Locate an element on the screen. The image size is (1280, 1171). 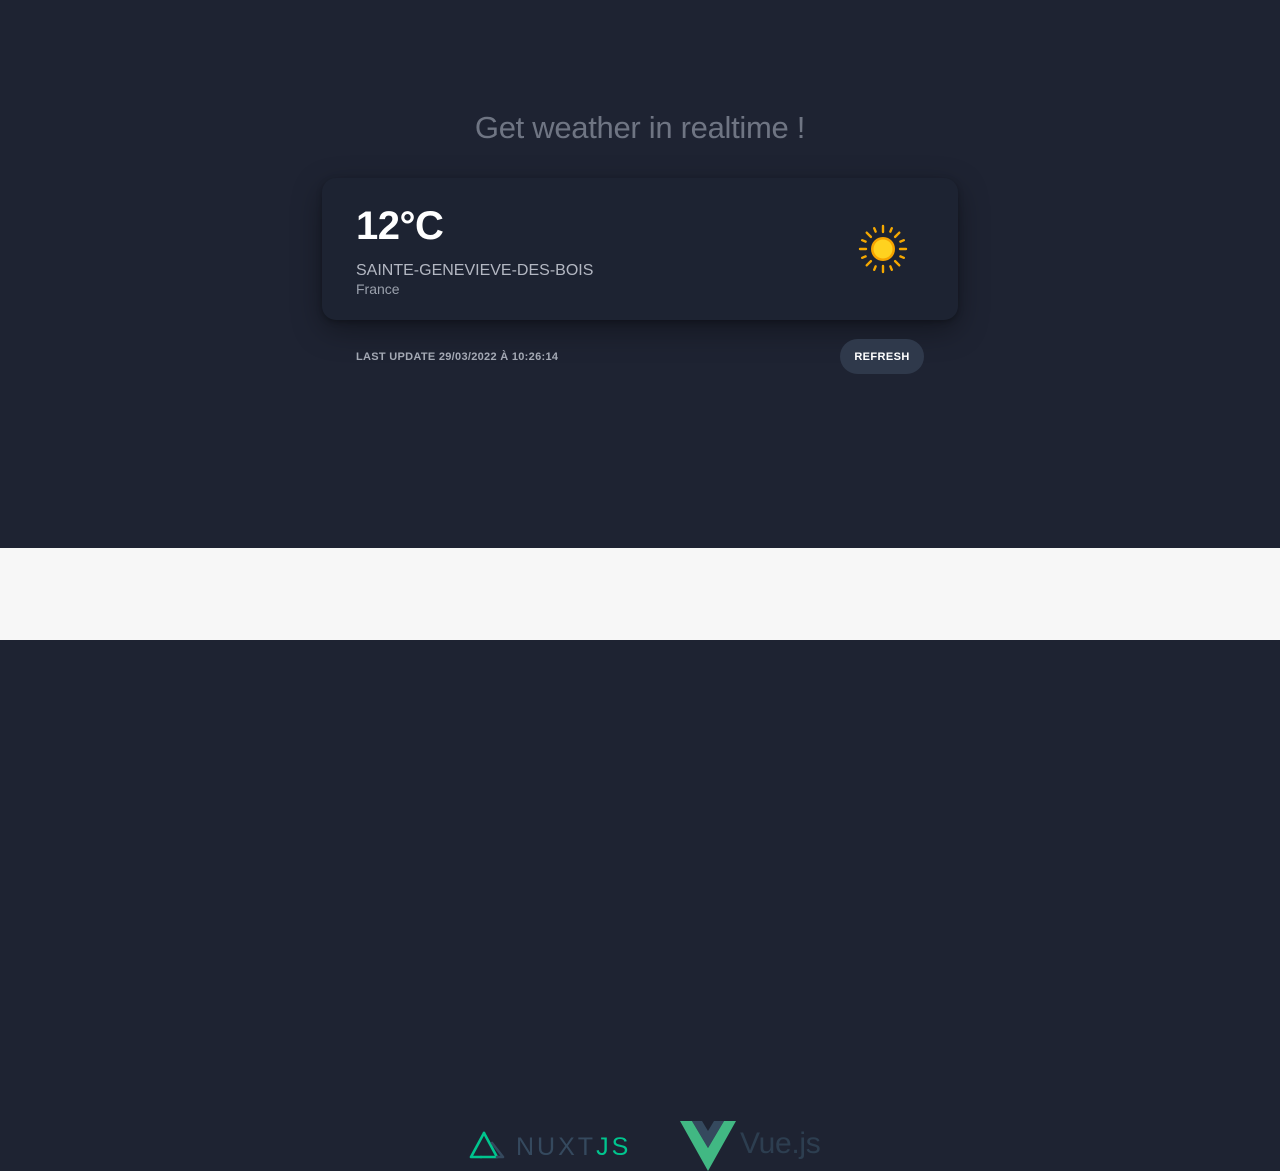
vue-logo-icon is located at coordinates (708, 1146).